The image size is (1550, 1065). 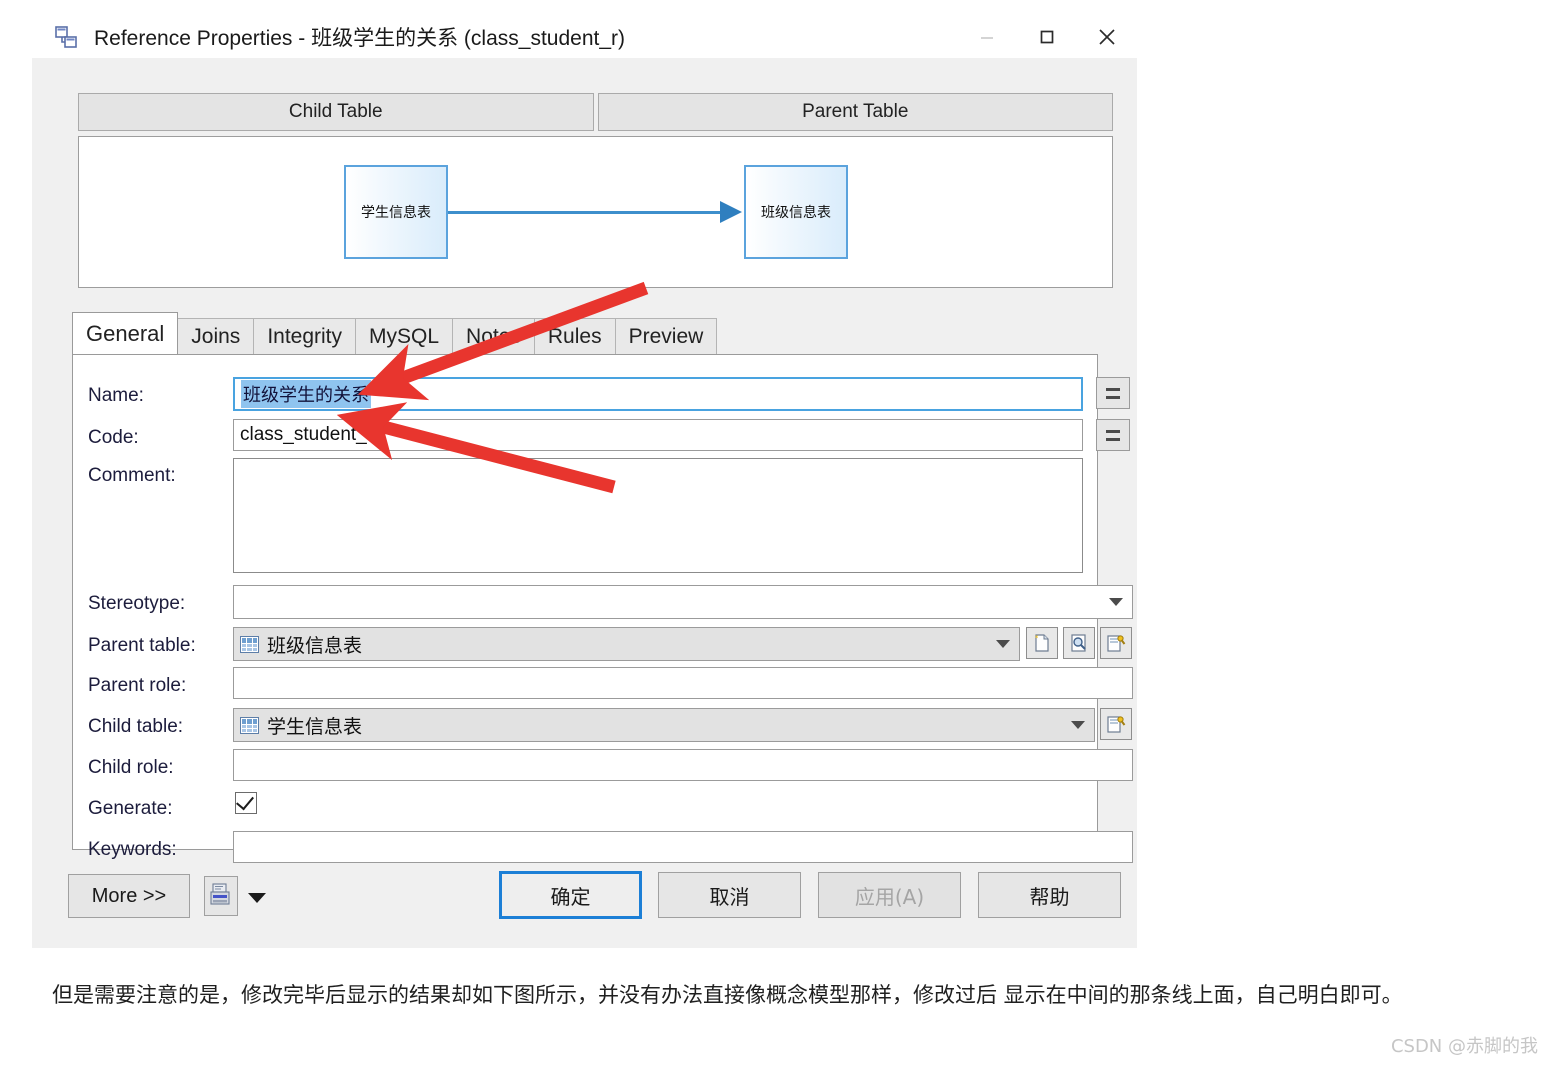 I want to click on properties-object-icon-button, so click(x=1116, y=643).